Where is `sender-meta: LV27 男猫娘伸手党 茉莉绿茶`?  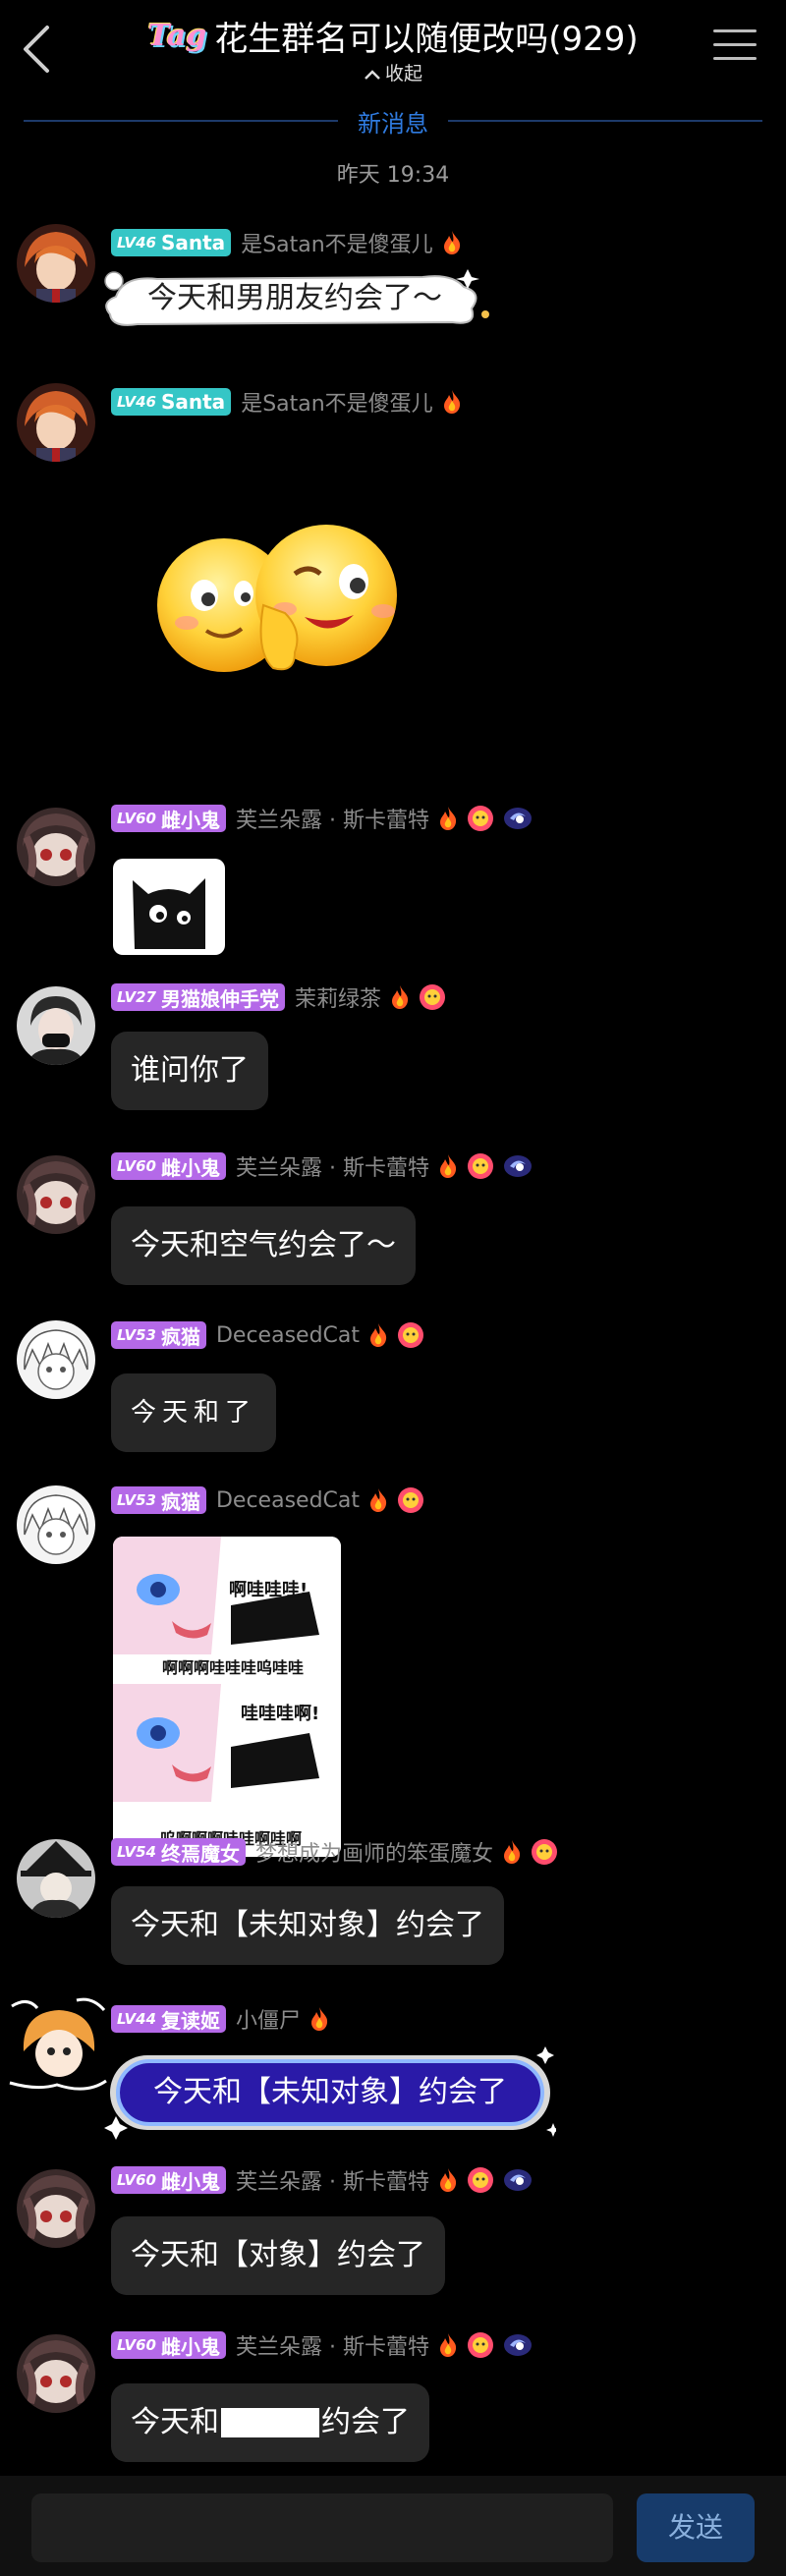
sender-meta: LV27 男猫娘伸手党 茉莉绿茶 is located at coordinates (279, 997).